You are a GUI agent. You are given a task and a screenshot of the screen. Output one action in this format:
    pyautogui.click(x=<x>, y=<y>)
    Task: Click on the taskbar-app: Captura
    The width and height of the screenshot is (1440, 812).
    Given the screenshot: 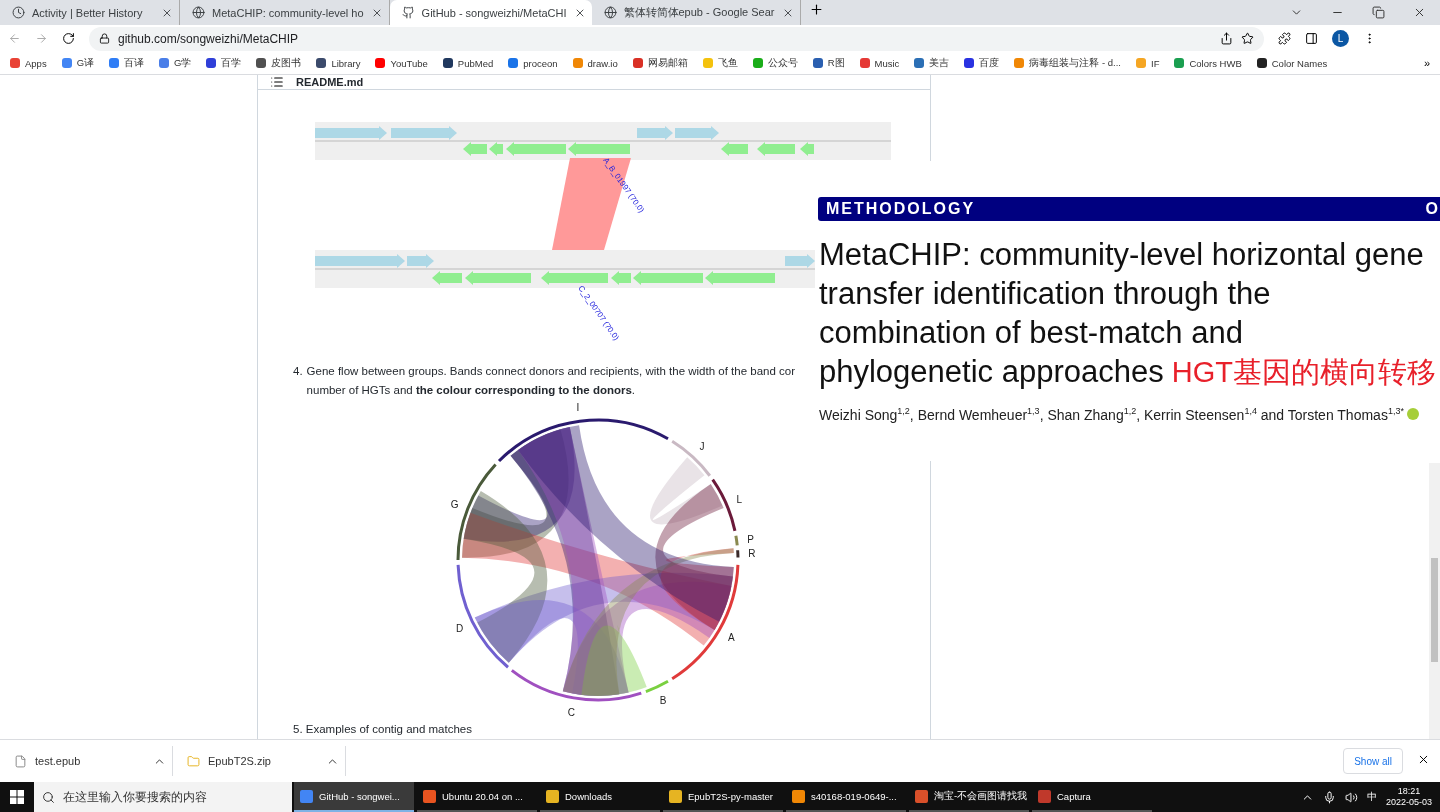 What is the action you would take?
    pyautogui.click(x=1092, y=797)
    